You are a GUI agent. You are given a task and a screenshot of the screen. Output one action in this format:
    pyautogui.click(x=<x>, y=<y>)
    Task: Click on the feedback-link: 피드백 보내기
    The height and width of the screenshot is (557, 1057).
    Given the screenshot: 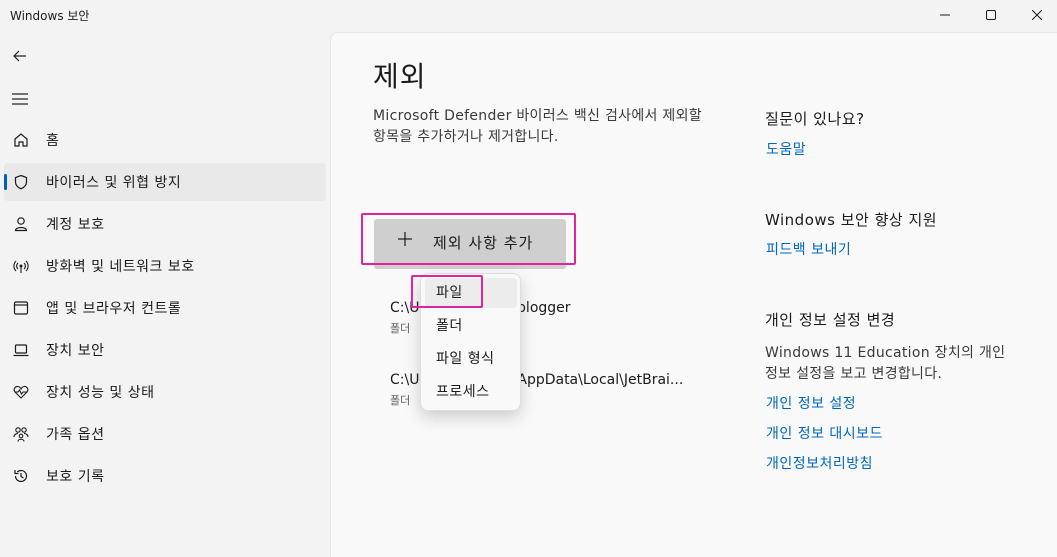 What is the action you would take?
    pyautogui.click(x=808, y=249)
    